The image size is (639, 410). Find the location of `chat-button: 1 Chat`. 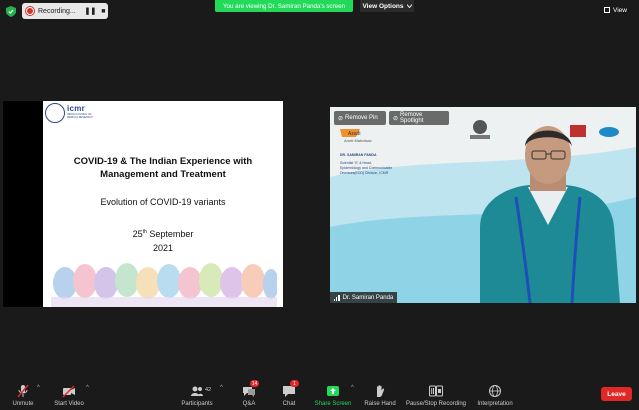

chat-button: 1 Chat is located at coordinates (289, 394).